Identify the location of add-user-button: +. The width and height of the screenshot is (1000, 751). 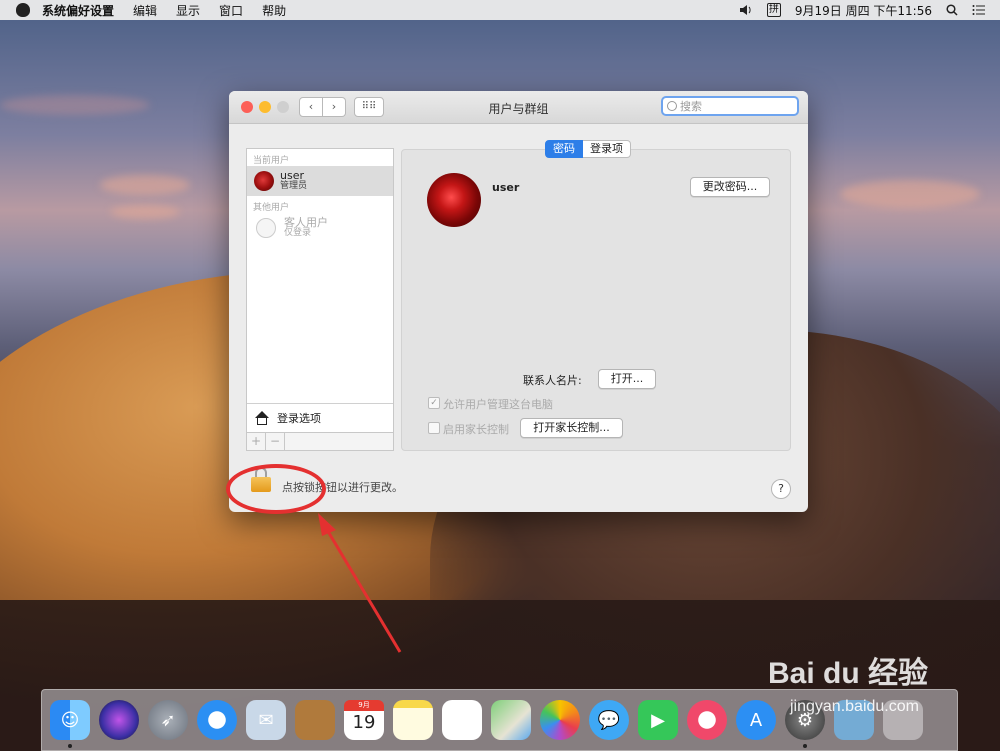
(256, 441).